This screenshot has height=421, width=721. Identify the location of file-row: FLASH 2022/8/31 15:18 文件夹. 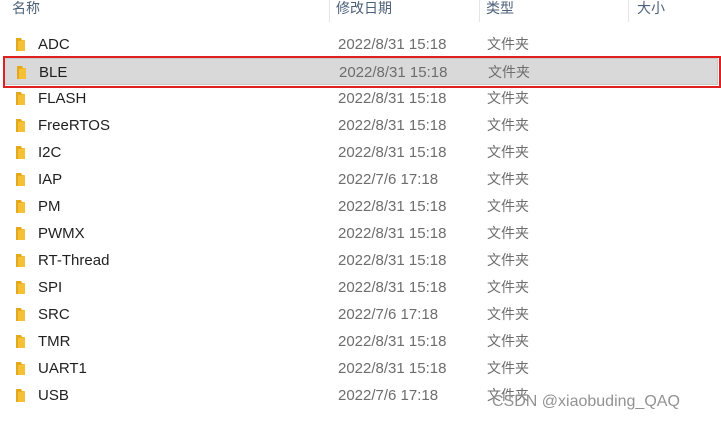
(361, 98).